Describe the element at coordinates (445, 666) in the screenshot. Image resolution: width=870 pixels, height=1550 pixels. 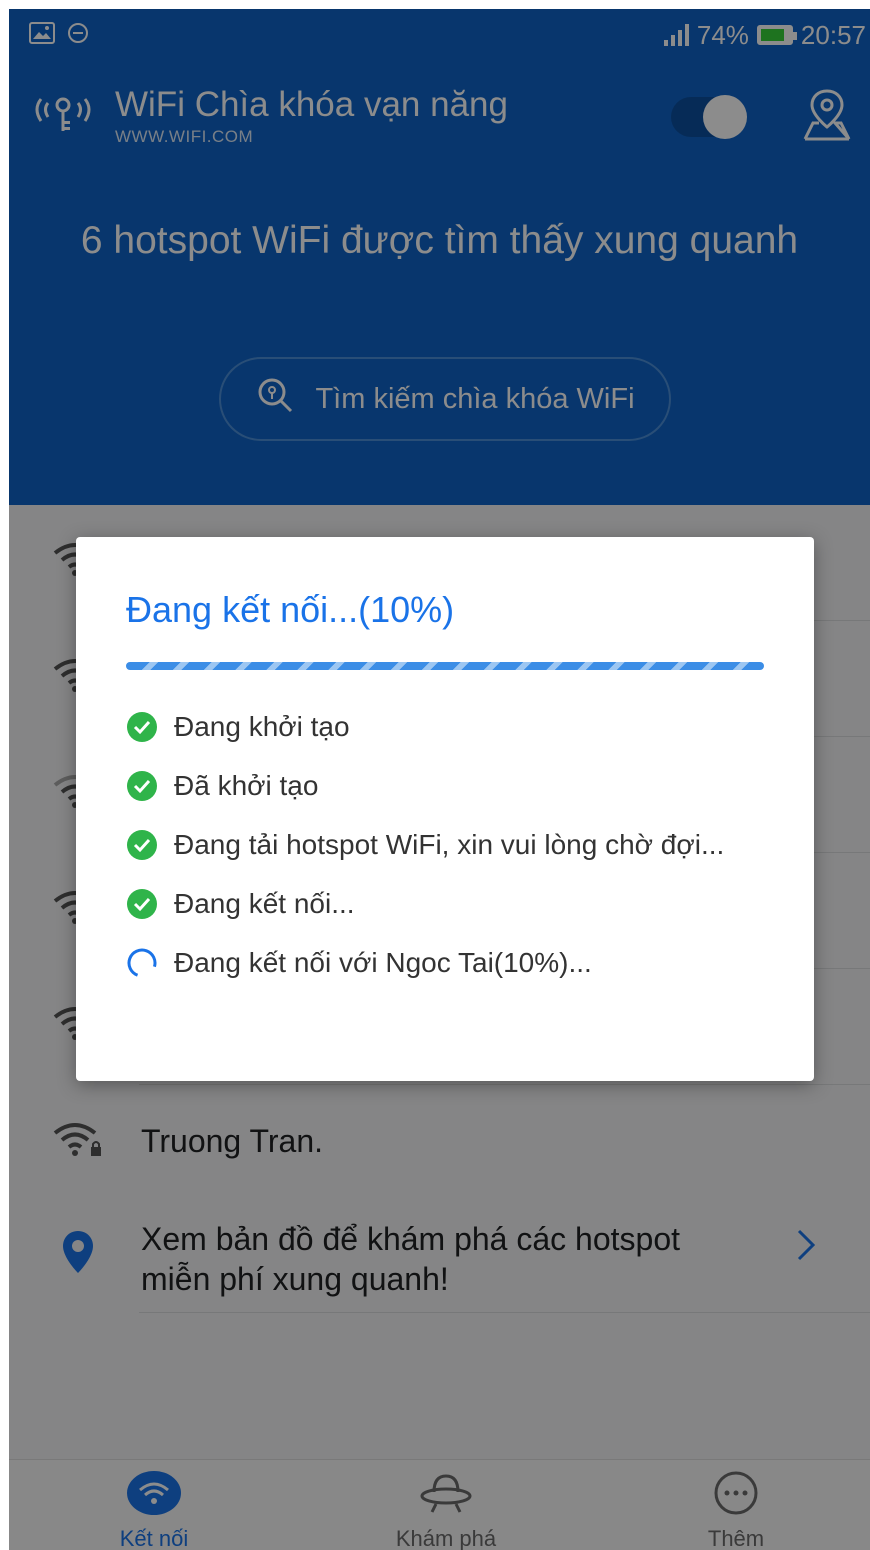
I see `progress-bar` at that location.